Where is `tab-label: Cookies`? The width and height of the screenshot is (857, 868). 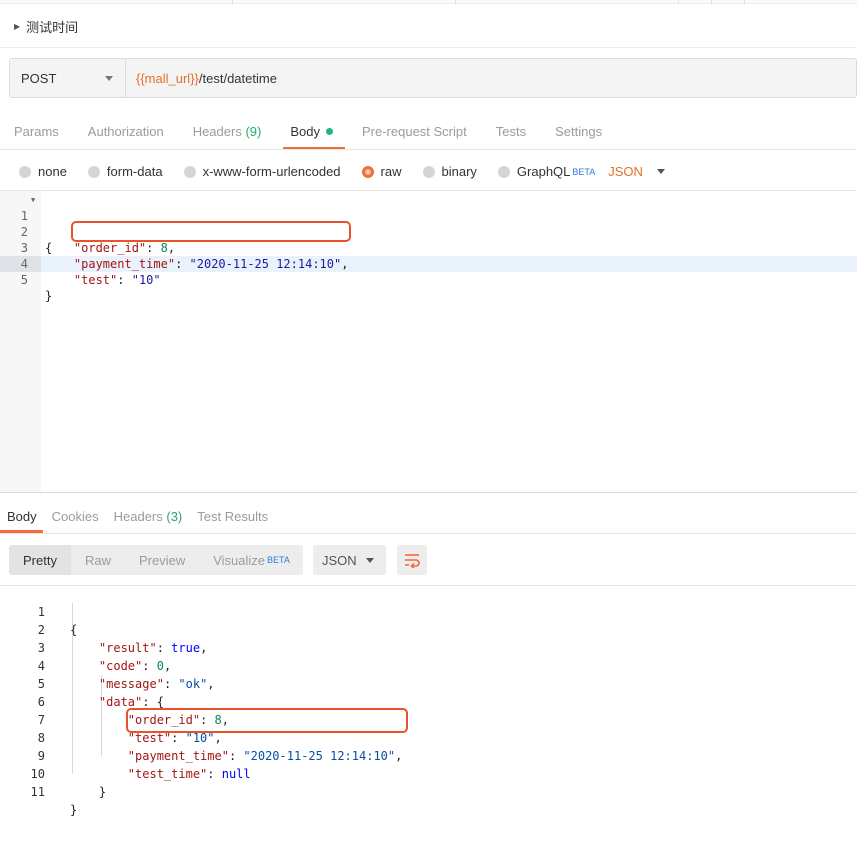 tab-label: Cookies is located at coordinates (75, 516).